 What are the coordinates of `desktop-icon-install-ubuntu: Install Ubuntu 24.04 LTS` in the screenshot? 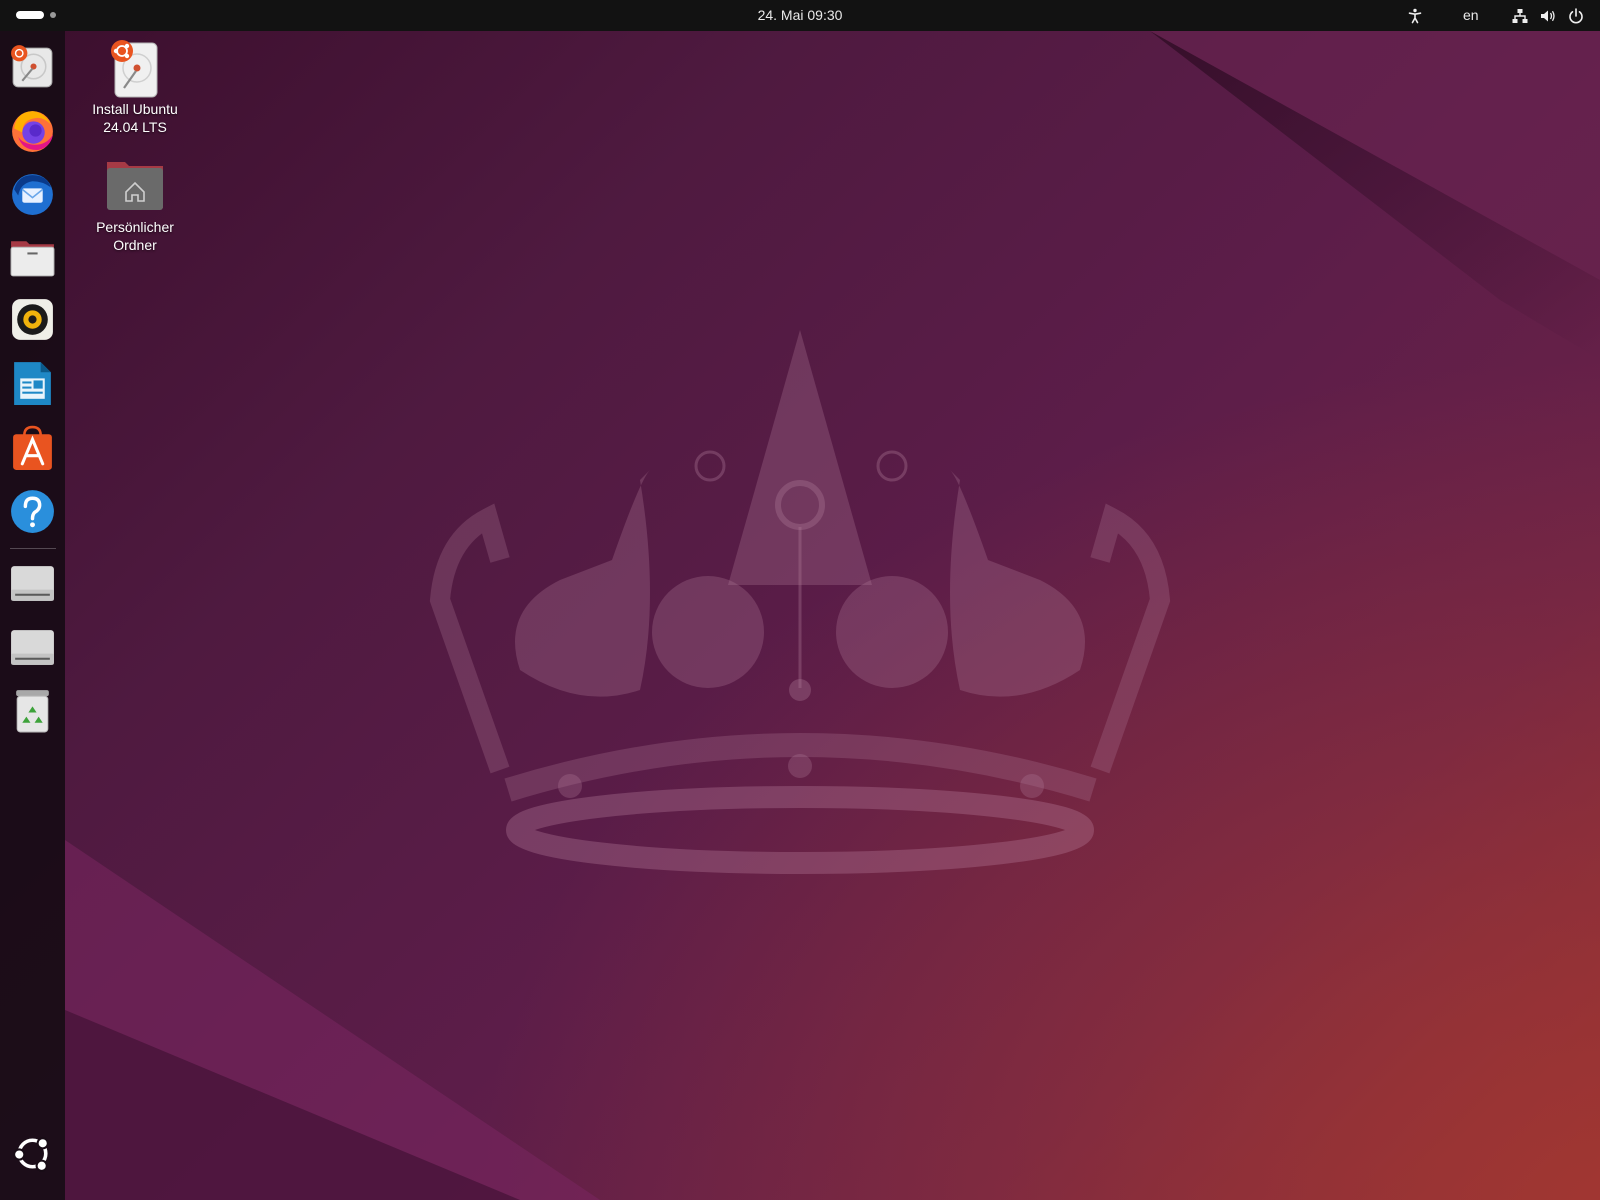 It's located at (135, 87).